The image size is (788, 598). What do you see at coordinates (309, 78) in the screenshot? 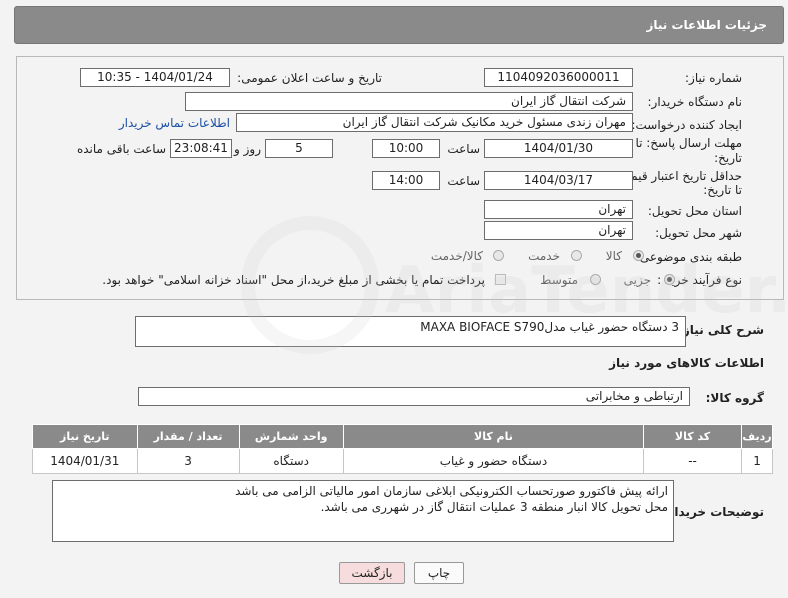
I see `announce-label: تاریخ و ساعت اعلان عمومی:` at bounding box center [309, 78].